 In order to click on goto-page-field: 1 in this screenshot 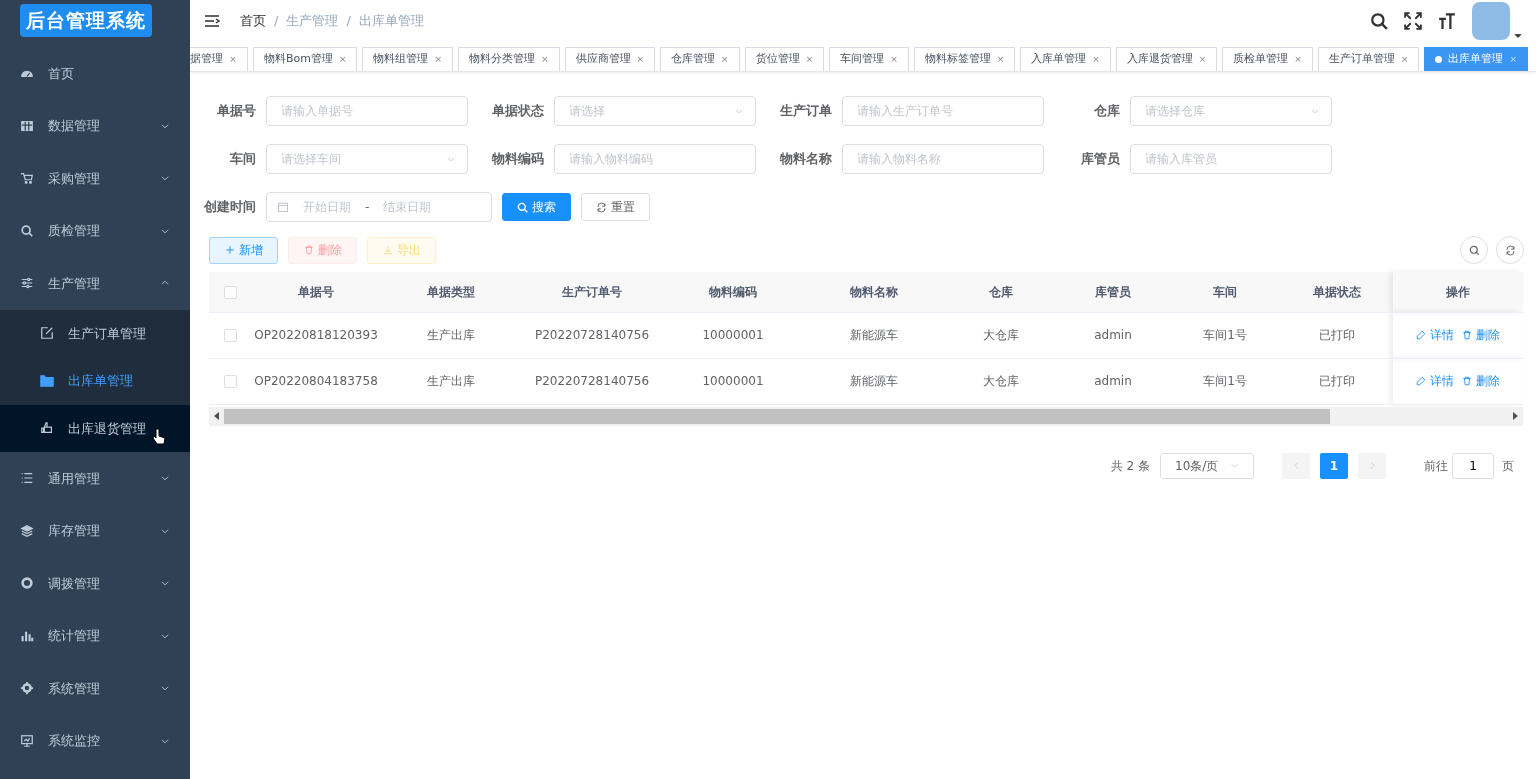, I will do `click(1473, 465)`.